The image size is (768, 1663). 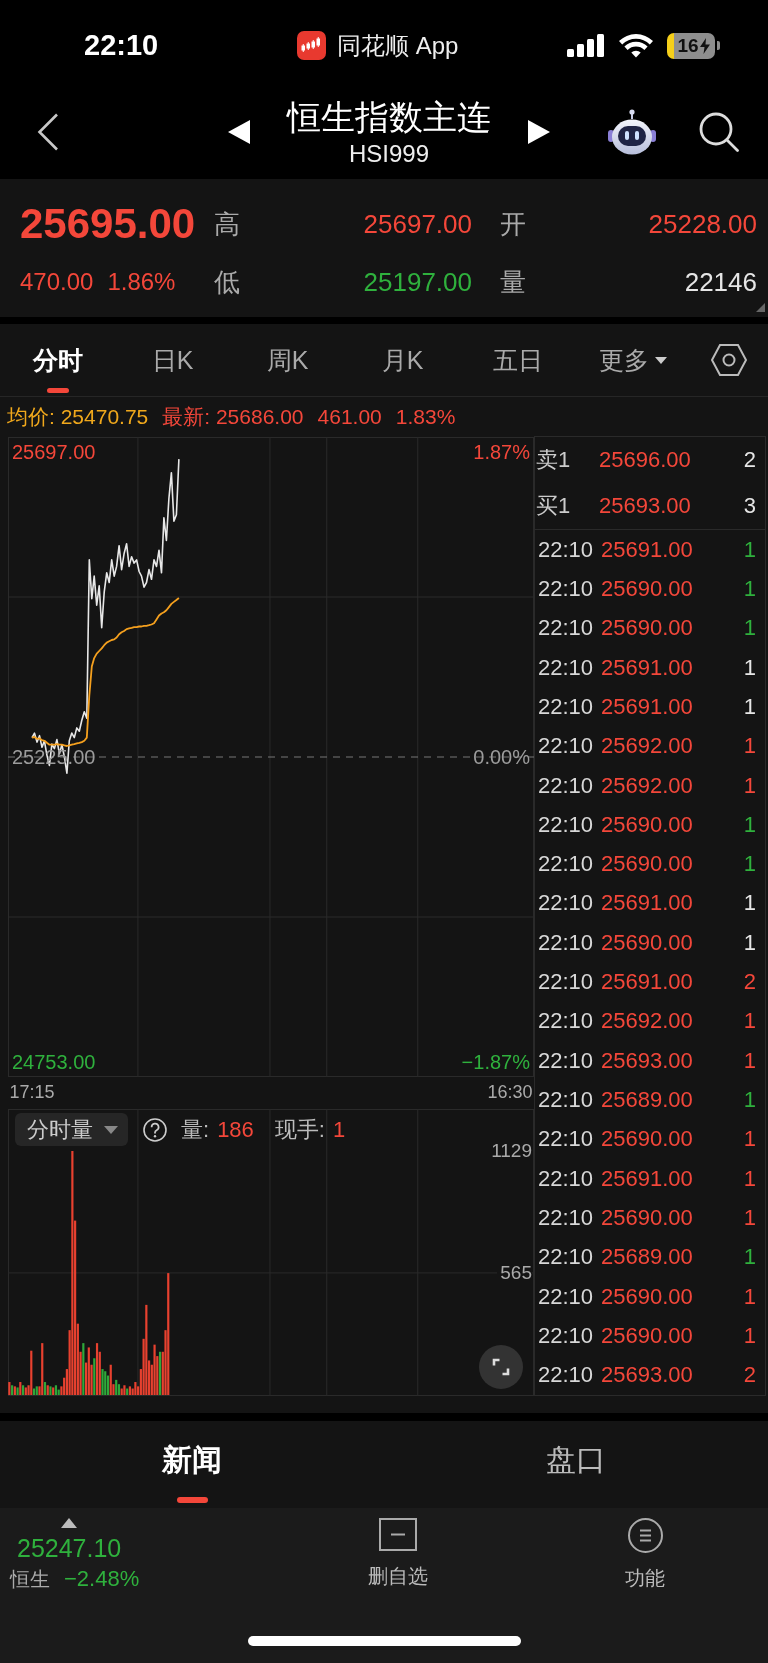 I want to click on chart-tab: 更多, so click(x=632, y=360).